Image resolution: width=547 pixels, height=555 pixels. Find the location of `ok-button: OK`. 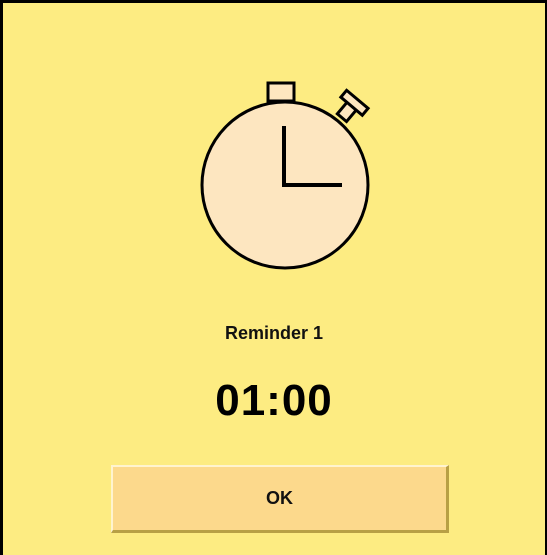

ok-button: OK is located at coordinates (280, 499).